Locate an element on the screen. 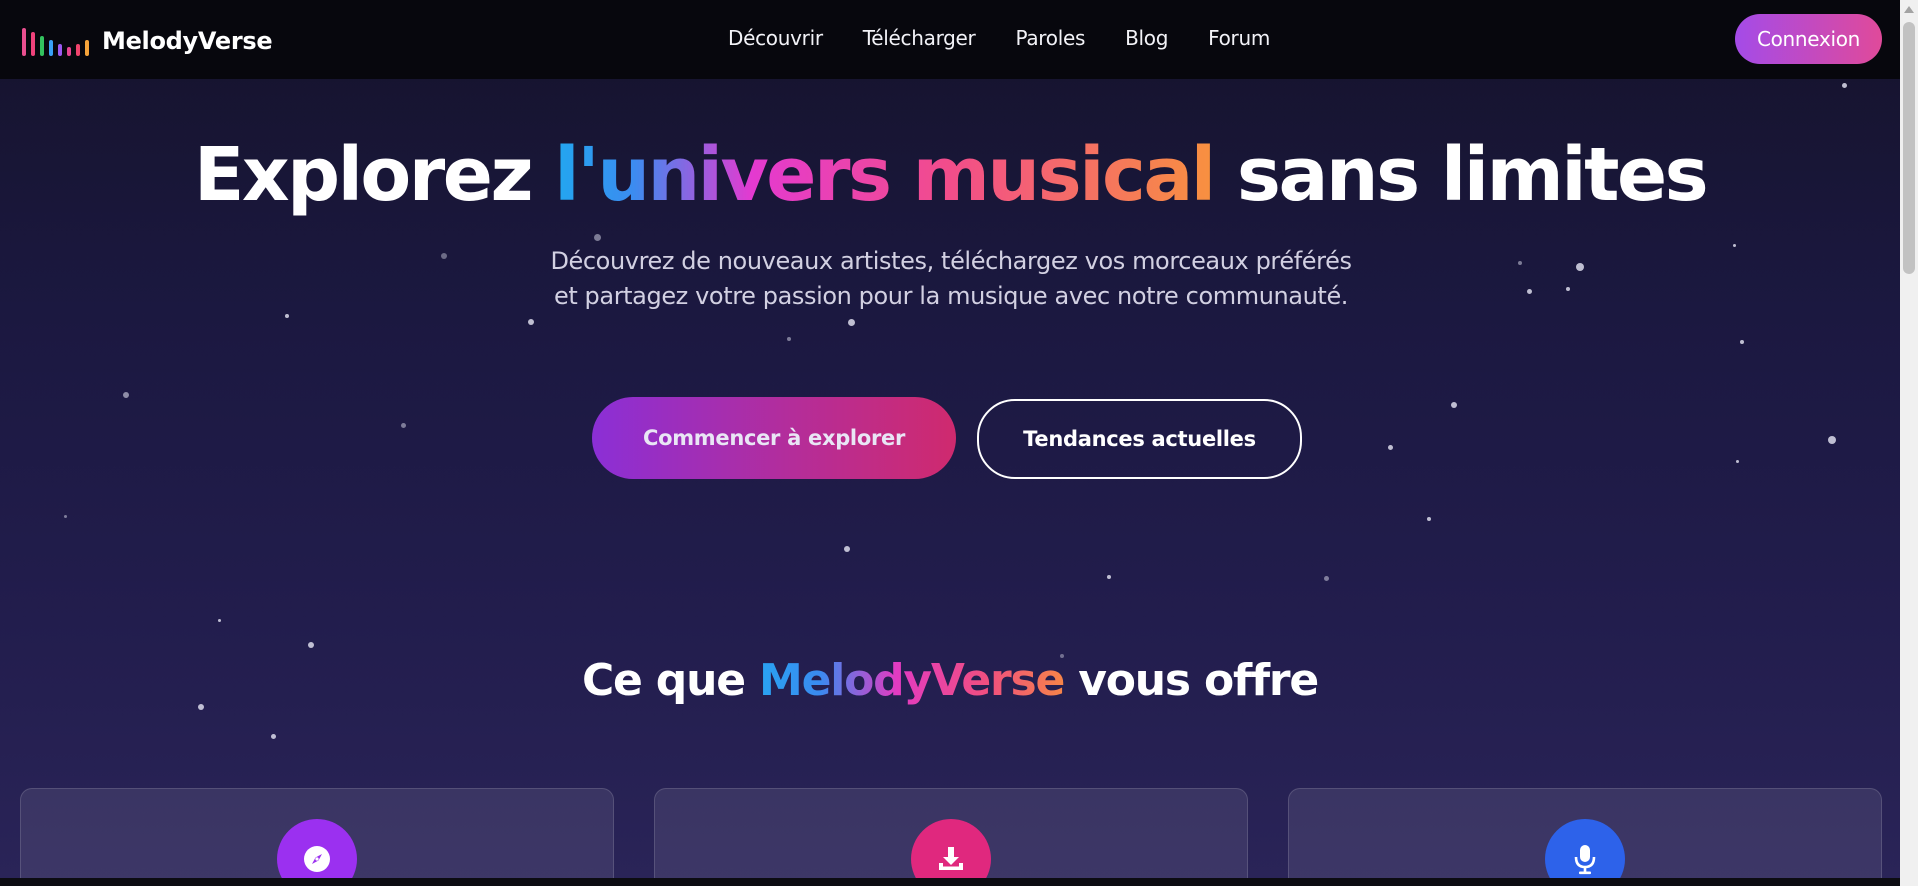 The image size is (1918, 886). features-title-start: Ce que is located at coordinates (670, 680).